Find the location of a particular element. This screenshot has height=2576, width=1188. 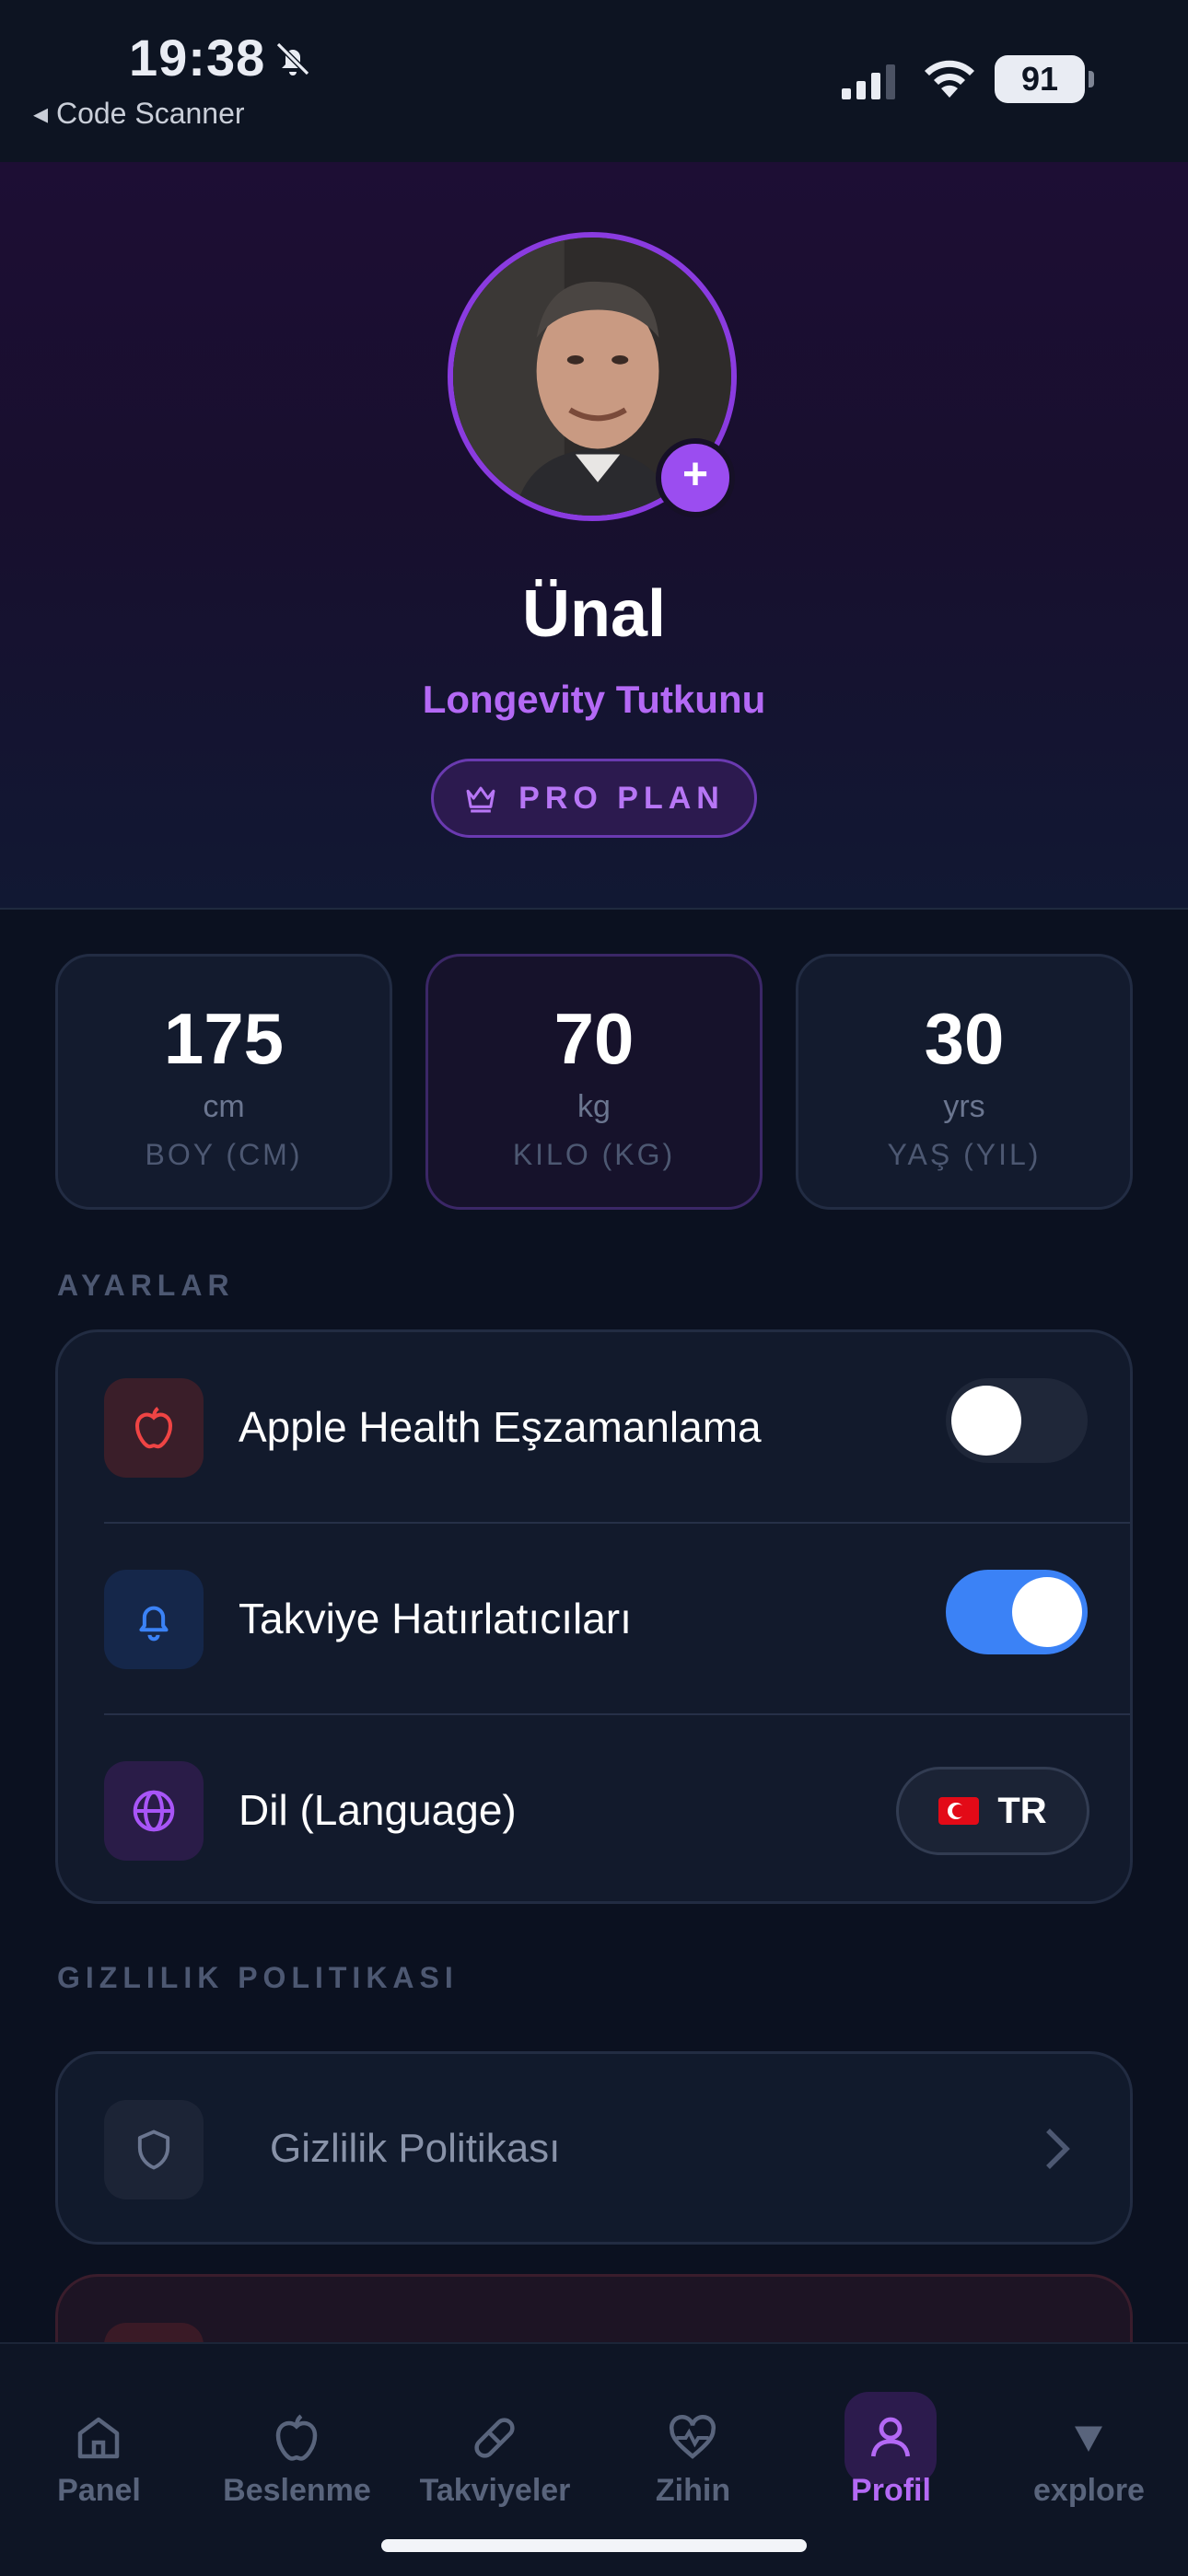

language-code: TR is located at coordinates (1022, 1810).